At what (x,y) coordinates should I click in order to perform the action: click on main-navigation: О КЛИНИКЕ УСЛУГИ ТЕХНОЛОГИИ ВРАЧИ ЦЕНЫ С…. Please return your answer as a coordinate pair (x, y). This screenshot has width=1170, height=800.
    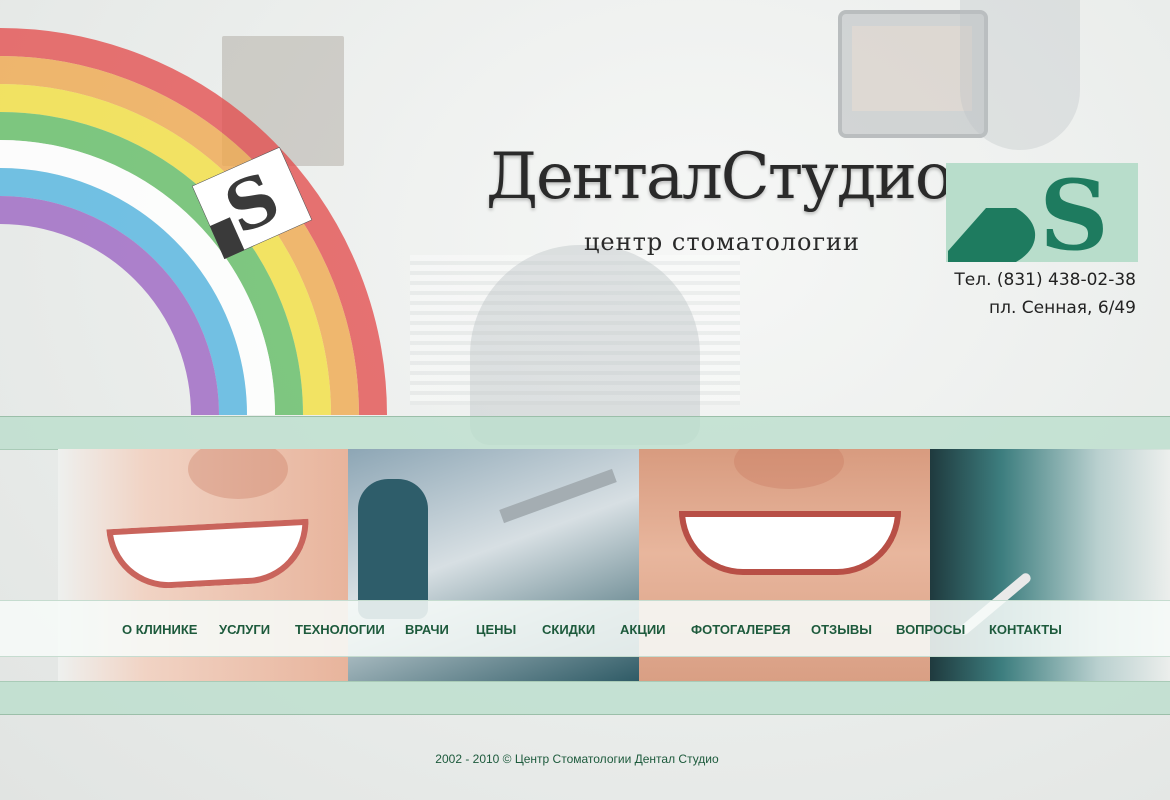
    Looking at the image, I should click on (585, 628).